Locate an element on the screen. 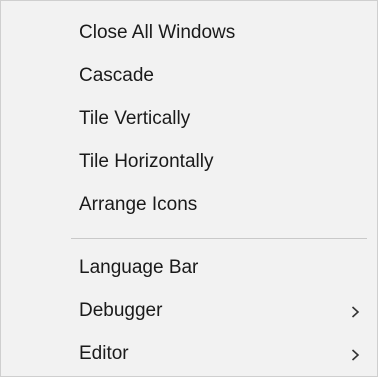 This screenshot has height=377, width=378. menu-item-debugger: Debugger is located at coordinates (189, 311).